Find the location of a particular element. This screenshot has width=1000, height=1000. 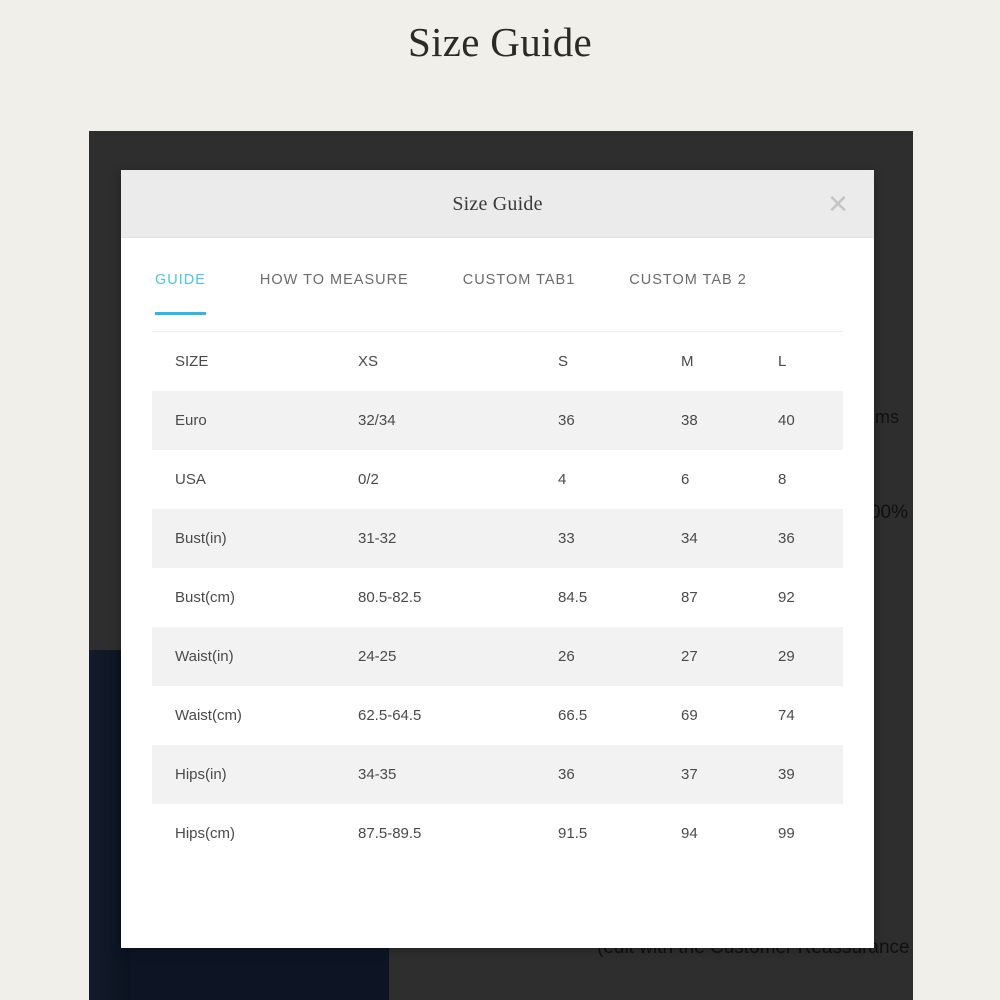

table-row: Hips(in) 34-35 36 37 39 is located at coordinates (497, 774).